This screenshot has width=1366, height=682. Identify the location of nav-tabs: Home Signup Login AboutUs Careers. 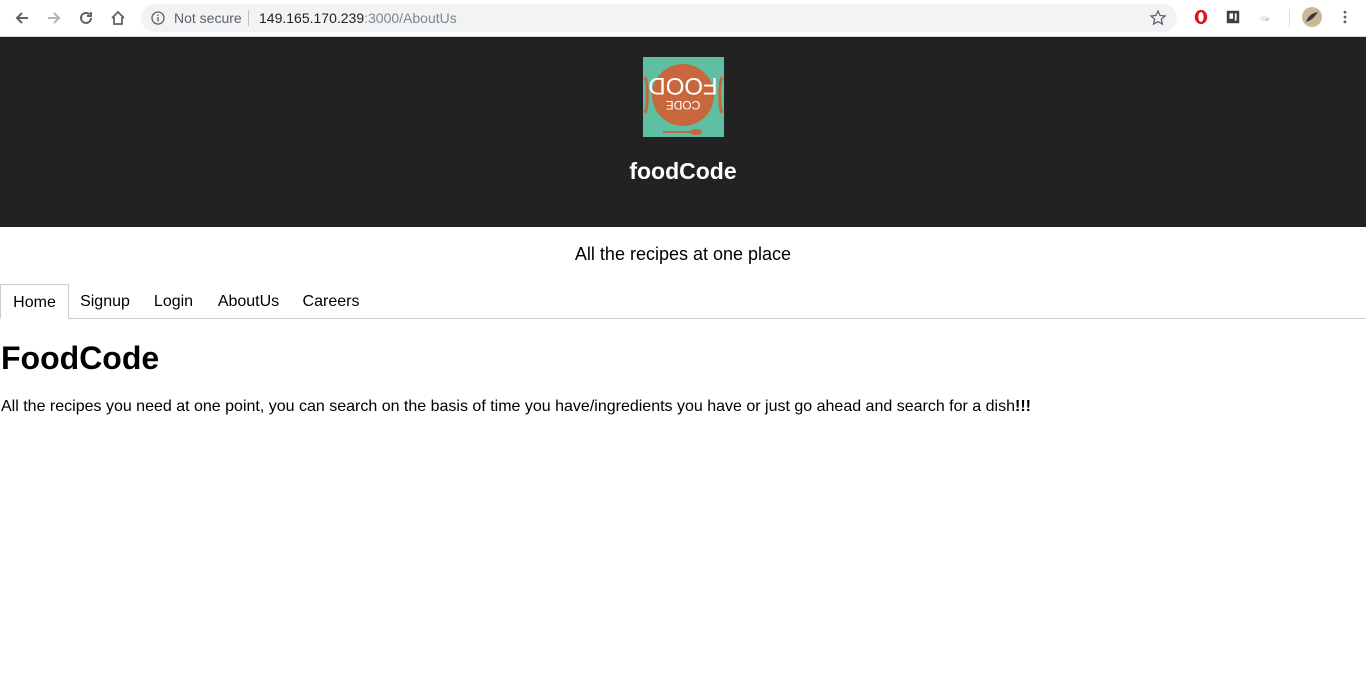
(683, 301).